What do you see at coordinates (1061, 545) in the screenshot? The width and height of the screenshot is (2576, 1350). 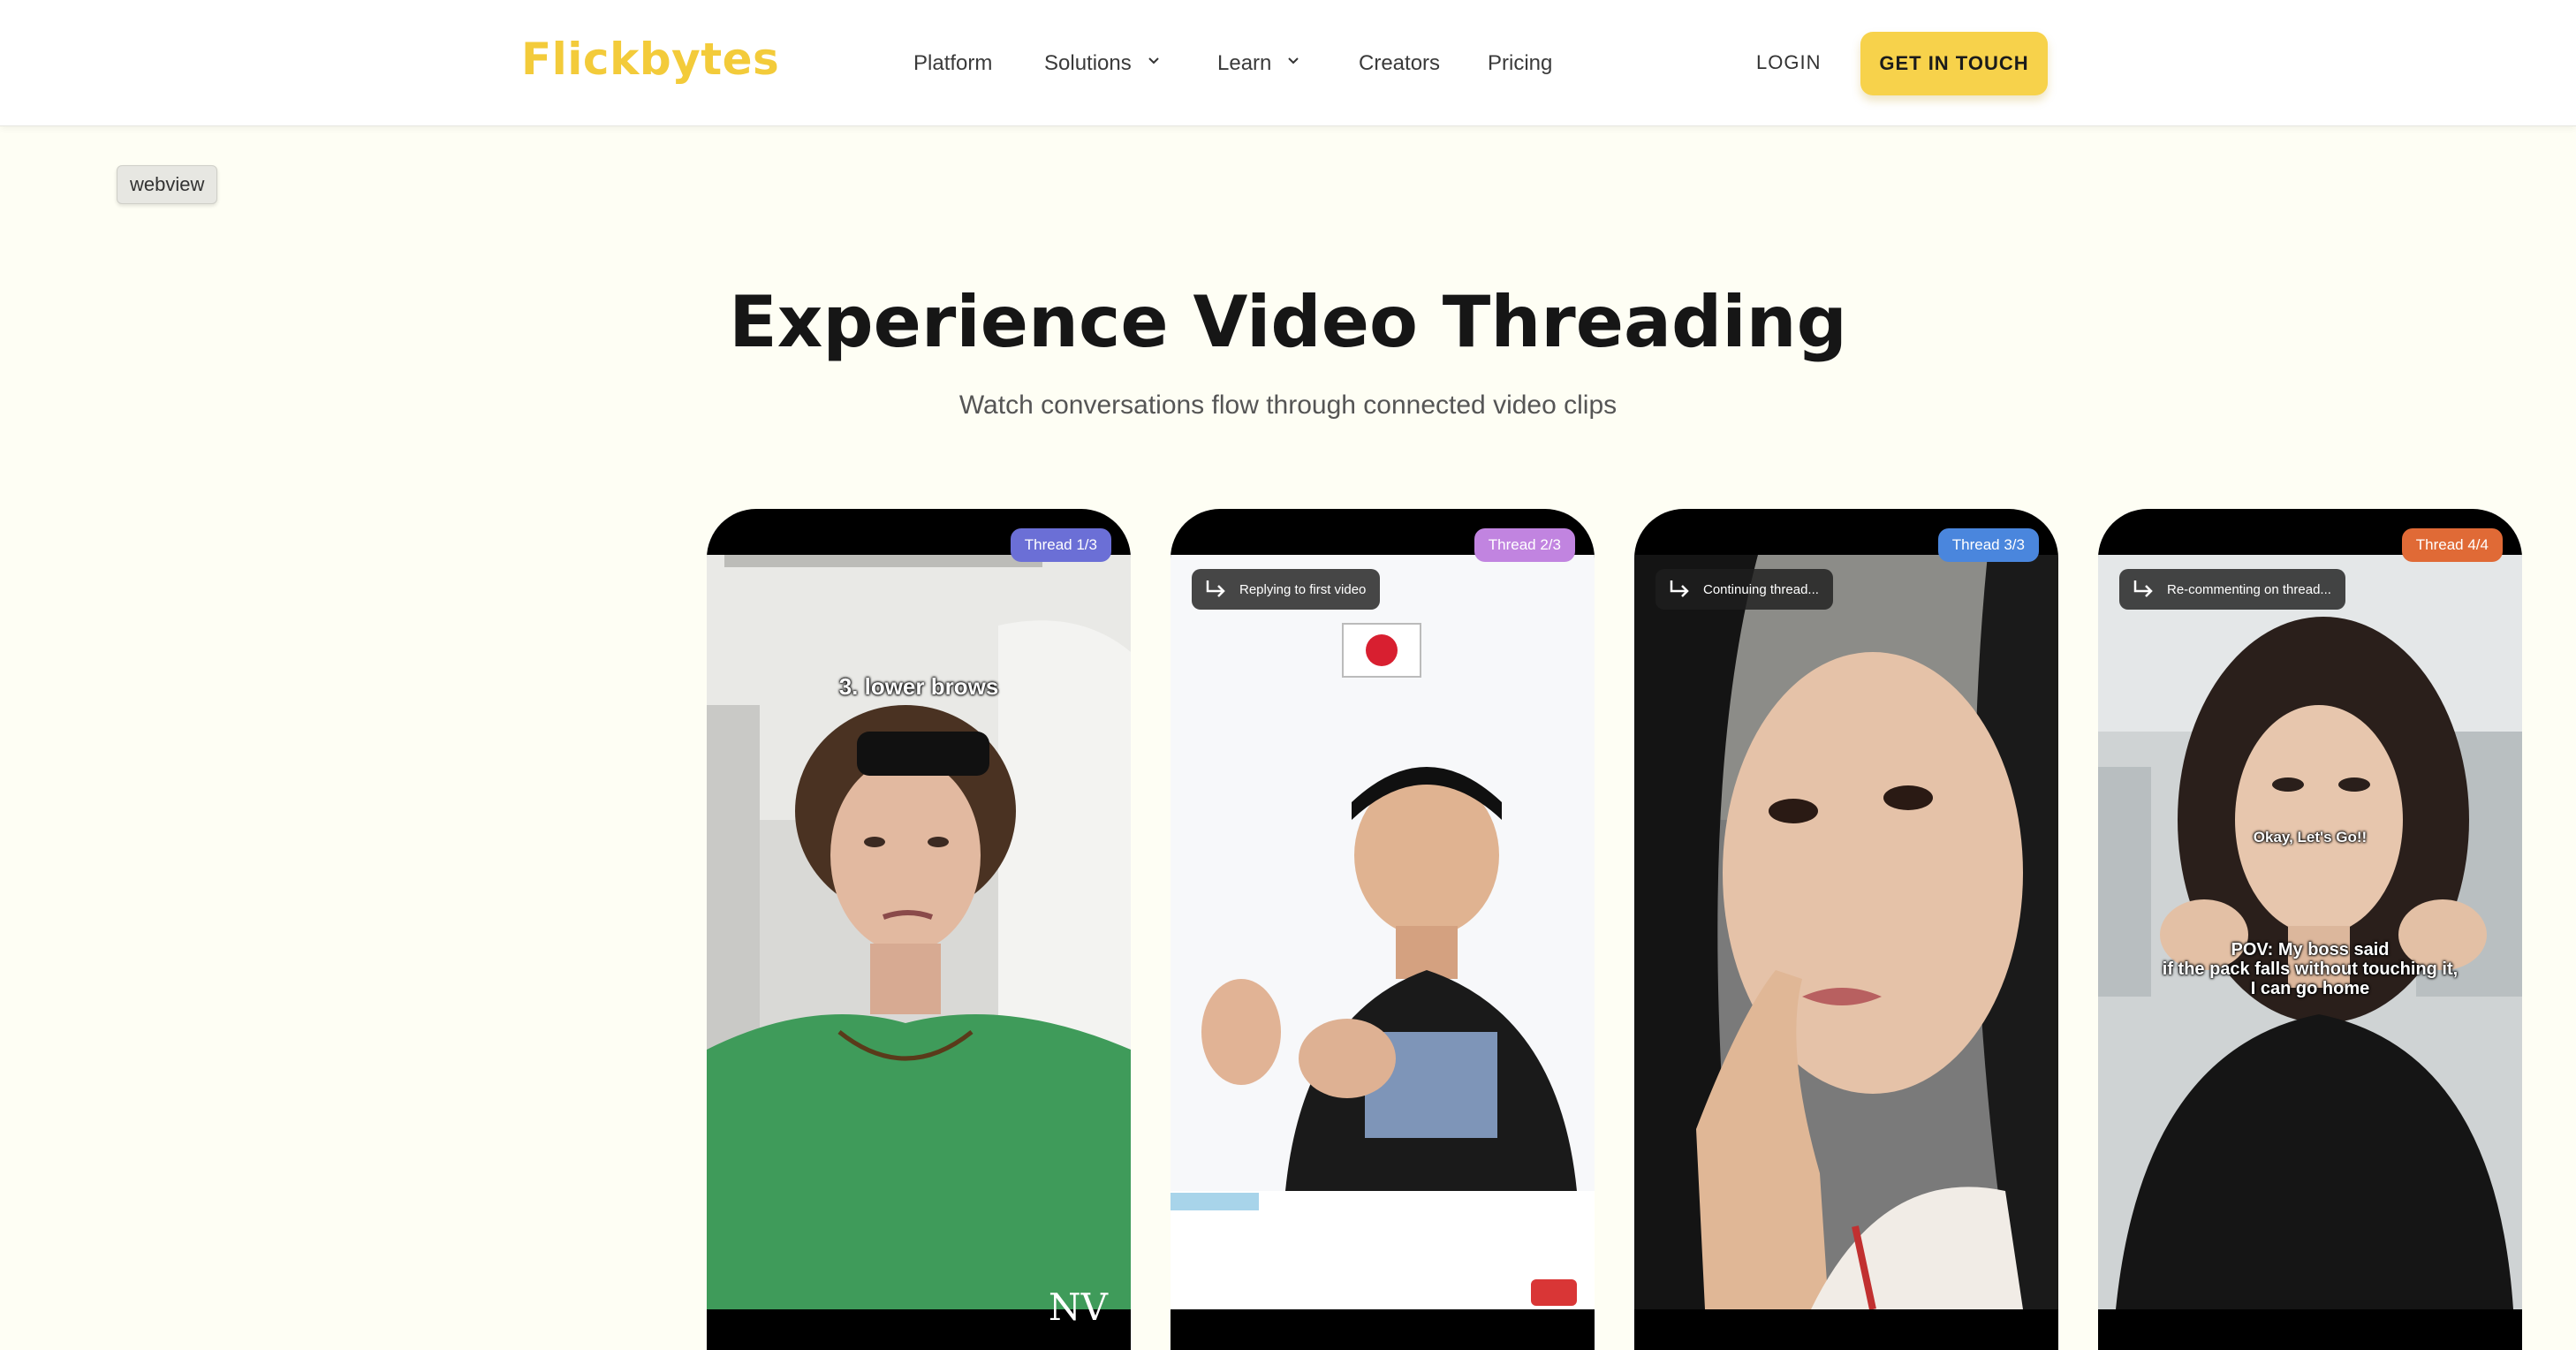 I see `thread-badge: Thread 1/3` at bounding box center [1061, 545].